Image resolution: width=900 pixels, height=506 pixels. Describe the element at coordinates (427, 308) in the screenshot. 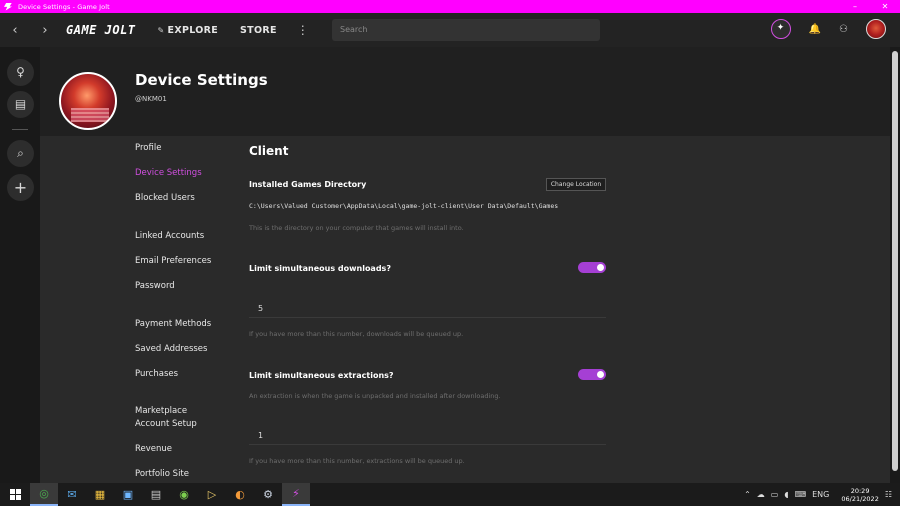

I see `downloads-number-input: 5` at that location.